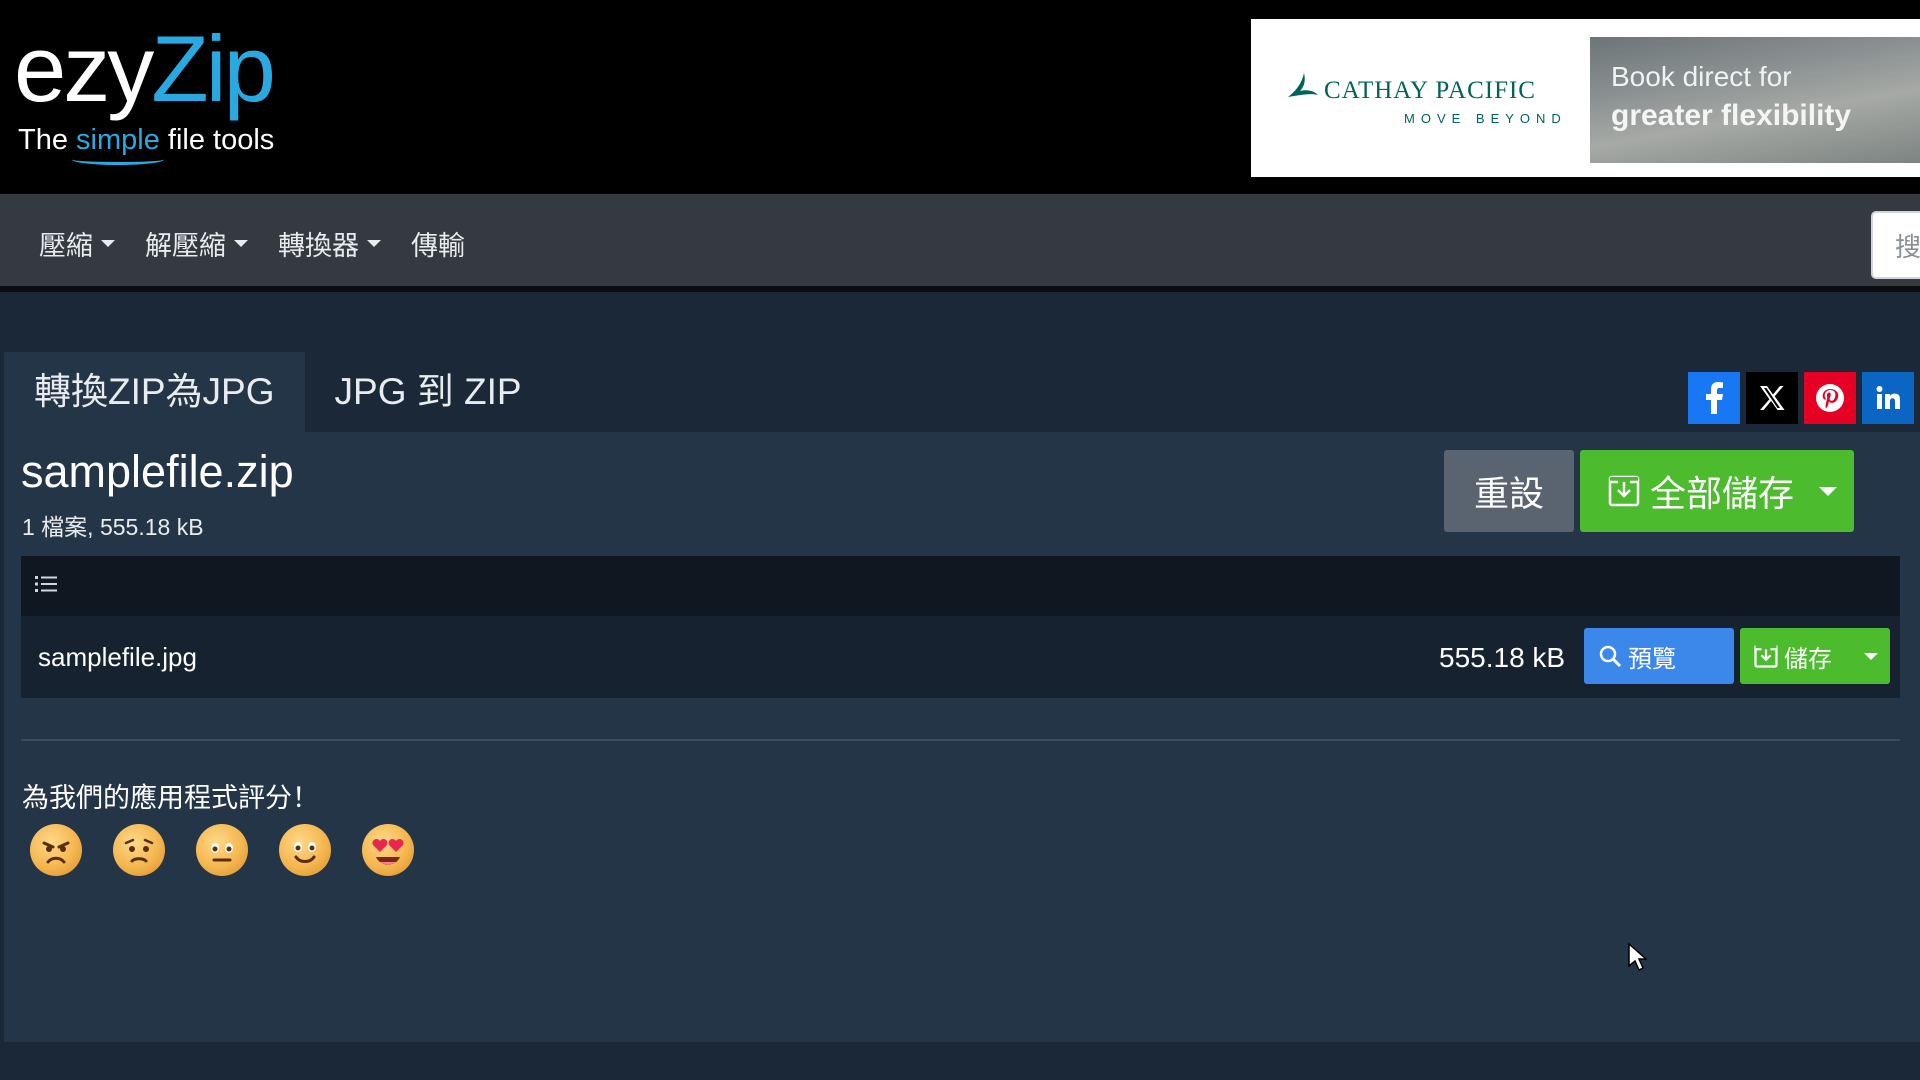 This screenshot has height=1080, width=1920. I want to click on neutral-emoji-icon, so click(222, 850).